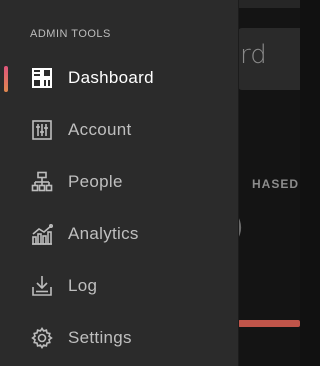 The width and height of the screenshot is (320, 366). I want to click on section-label: ADMIN TOOLS, so click(70, 34).